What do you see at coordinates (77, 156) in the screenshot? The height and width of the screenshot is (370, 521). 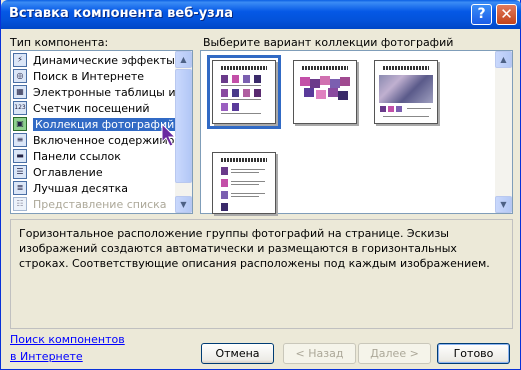 I see `list-item-label: Панели ссылок` at bounding box center [77, 156].